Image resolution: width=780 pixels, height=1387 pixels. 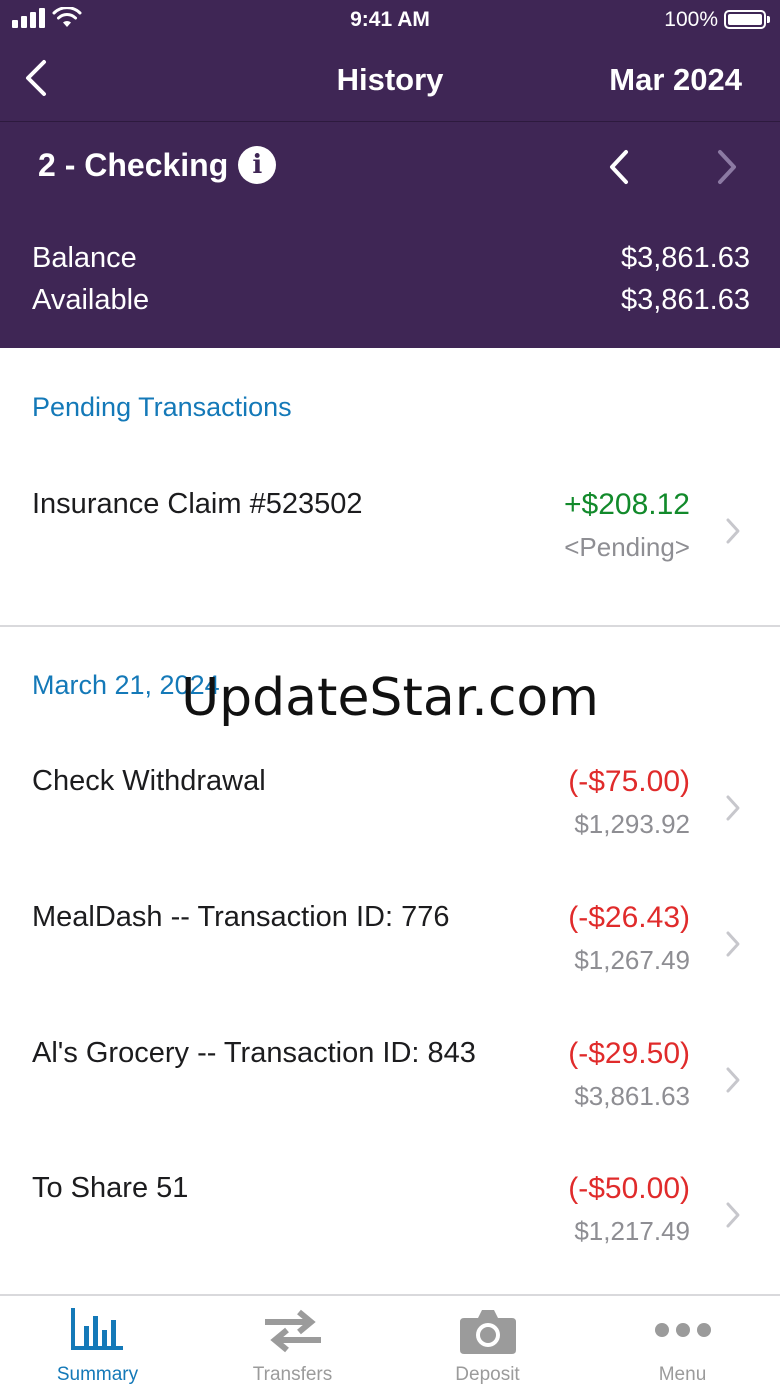 What do you see at coordinates (390, 820) in the screenshot?
I see `transaction-row: Check Withdrawal (-$75.00) $1,293.92` at bounding box center [390, 820].